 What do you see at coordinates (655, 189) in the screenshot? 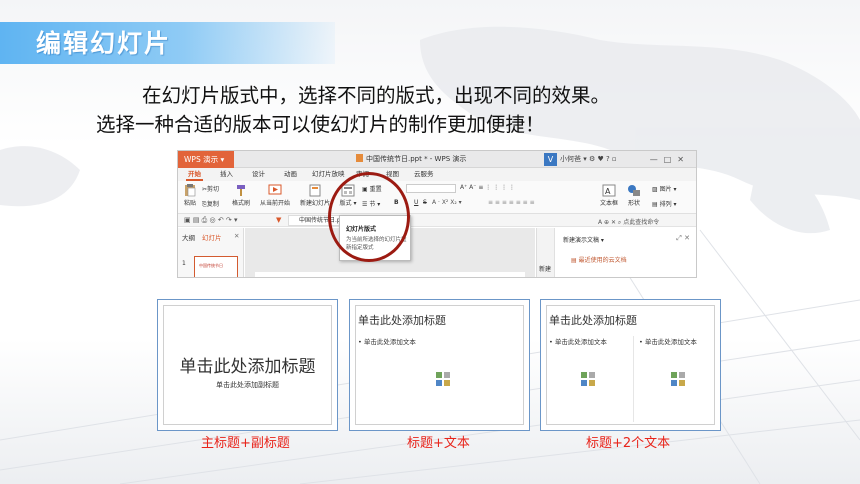
I see `picture-icon: ▨` at bounding box center [655, 189].